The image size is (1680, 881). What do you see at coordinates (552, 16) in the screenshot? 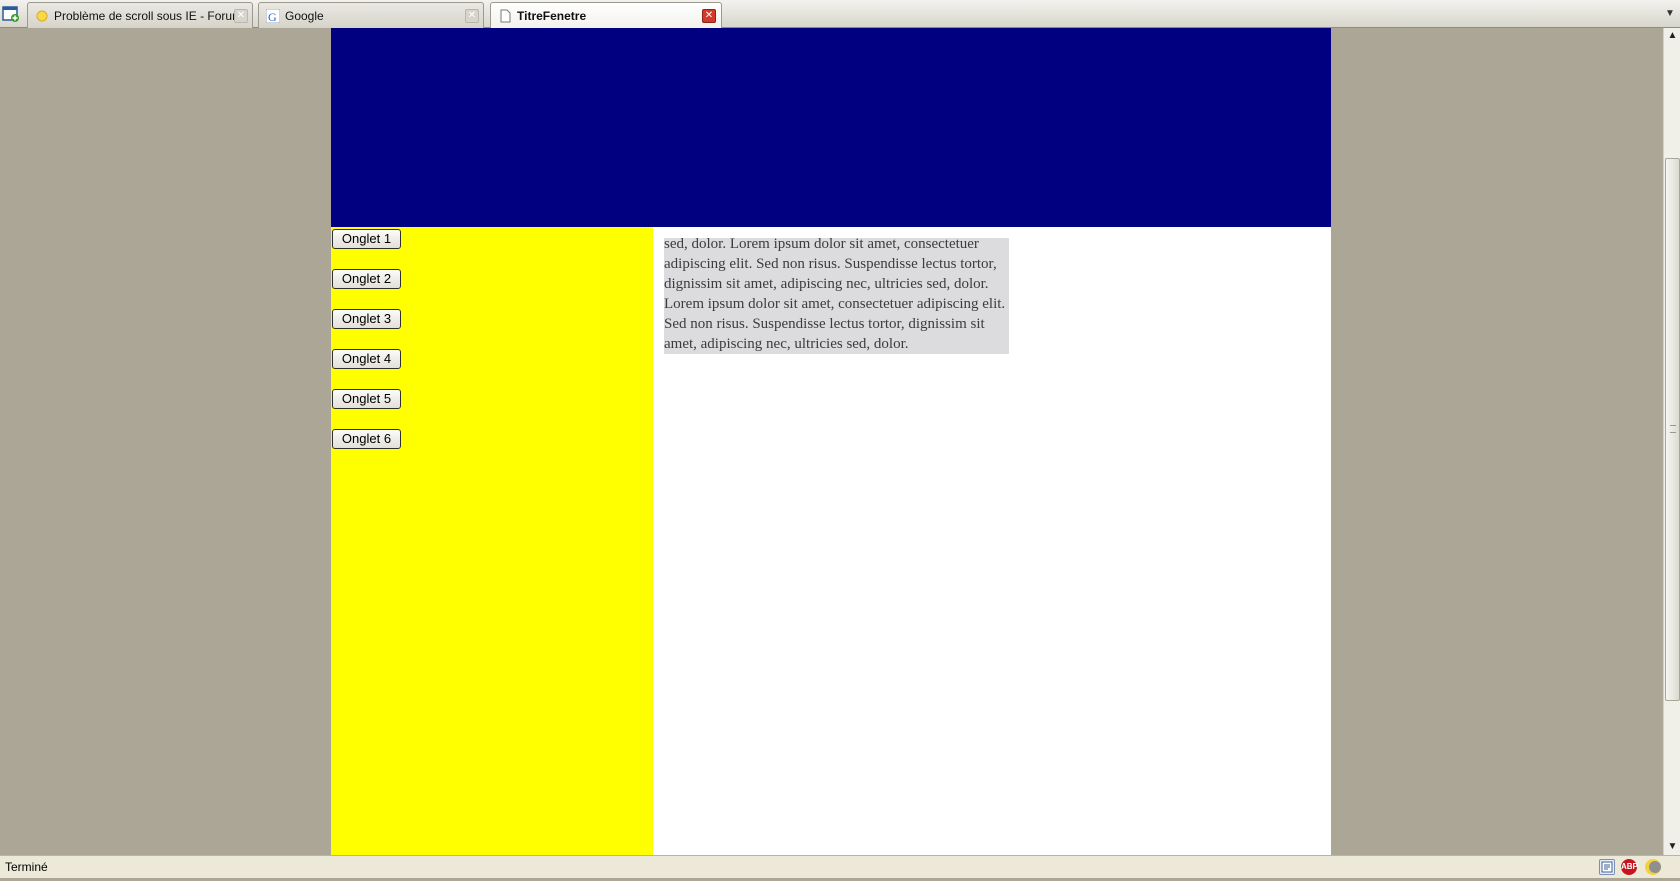
I see `tab-title: TitreFenetre` at bounding box center [552, 16].